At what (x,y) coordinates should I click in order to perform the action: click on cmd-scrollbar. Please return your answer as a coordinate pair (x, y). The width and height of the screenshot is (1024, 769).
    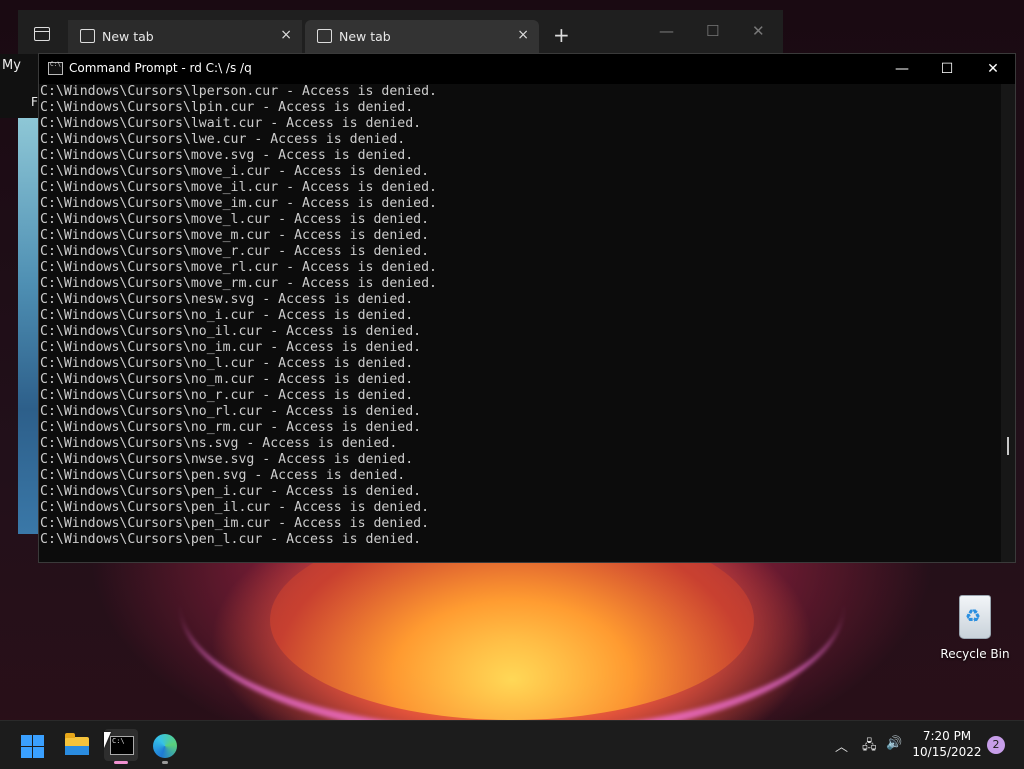
    Looking at the image, I should click on (1008, 323).